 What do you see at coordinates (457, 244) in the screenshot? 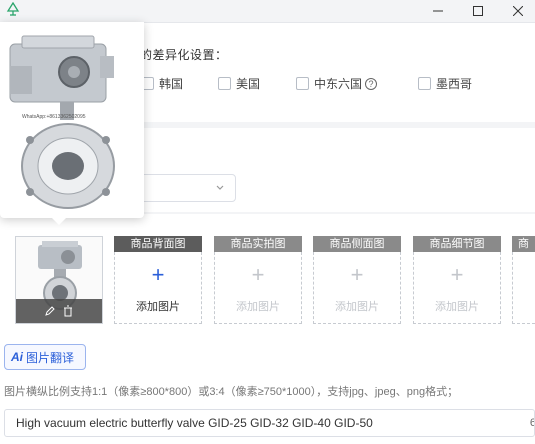
I see `slot-header: 商品细节图` at bounding box center [457, 244].